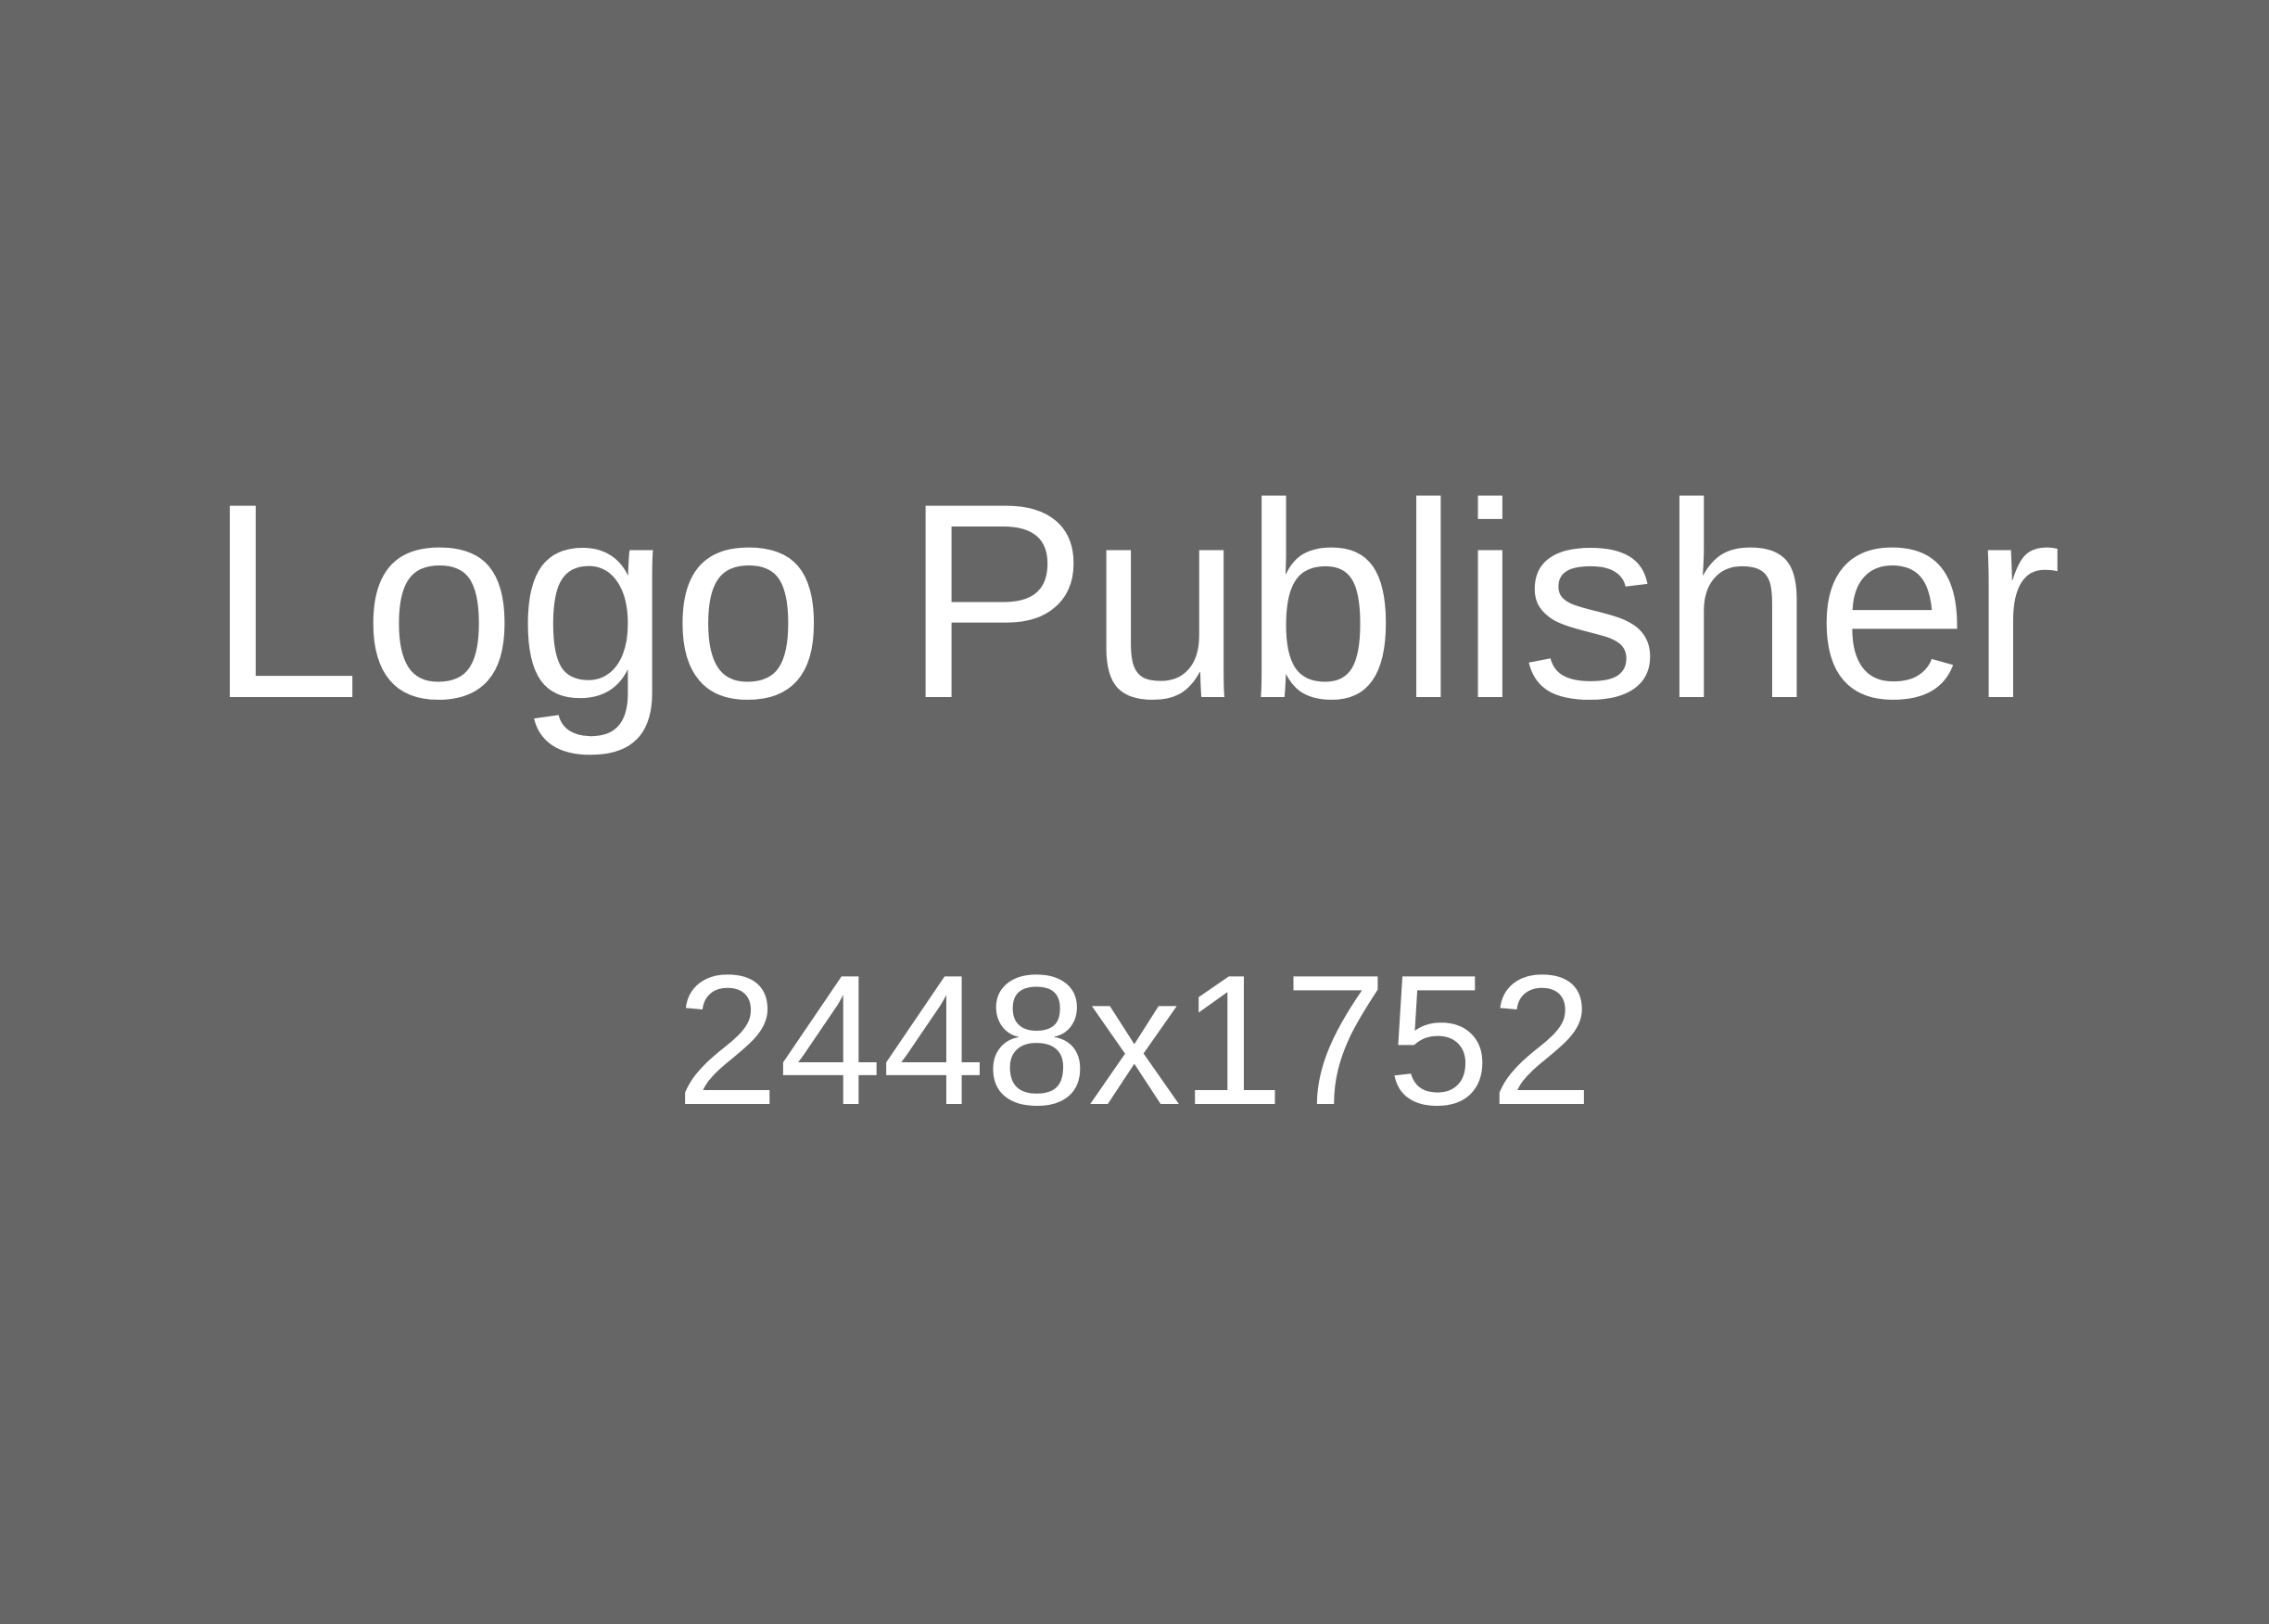  Describe the element at coordinates (1134, 1040) in the screenshot. I see `placeholder-dimensions: 2448x1752` at that location.